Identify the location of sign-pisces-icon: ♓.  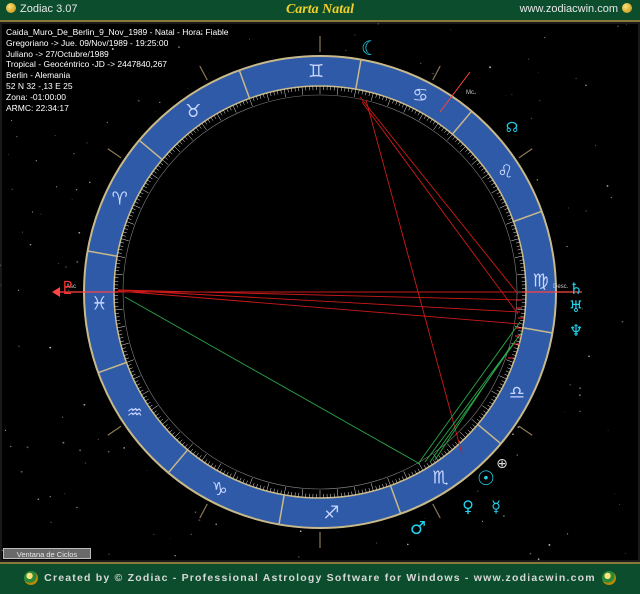
(99, 304).